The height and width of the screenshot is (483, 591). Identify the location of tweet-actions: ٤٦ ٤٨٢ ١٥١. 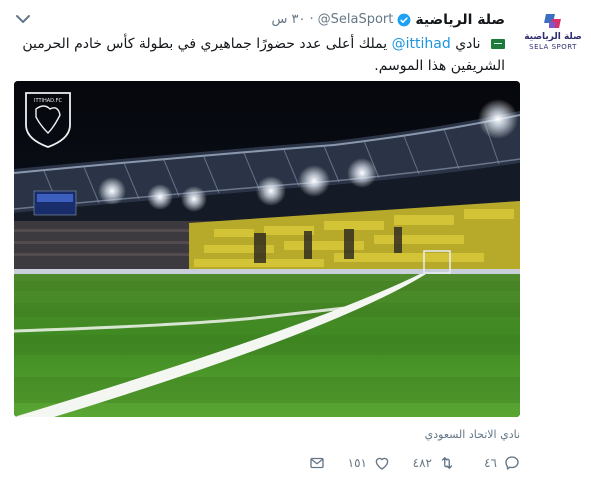
(391, 463).